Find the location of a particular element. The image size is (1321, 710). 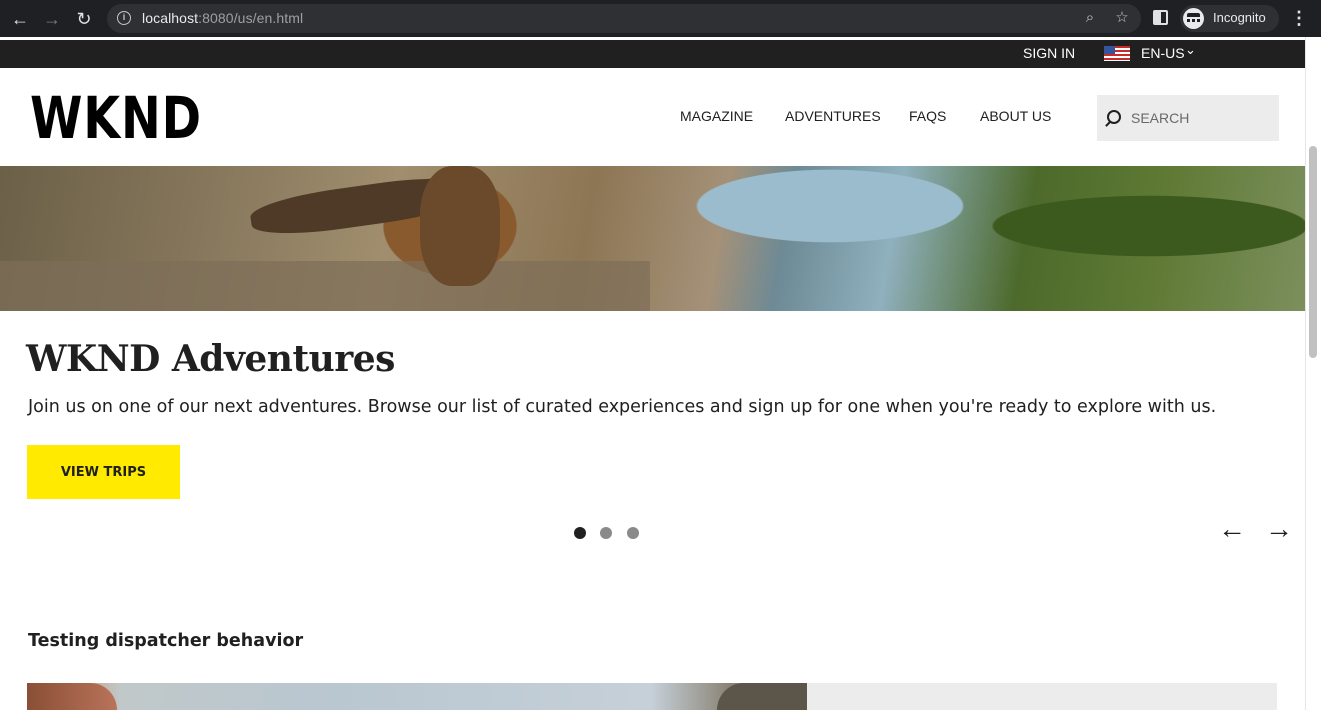

teaser-image is located at coordinates (417, 696).